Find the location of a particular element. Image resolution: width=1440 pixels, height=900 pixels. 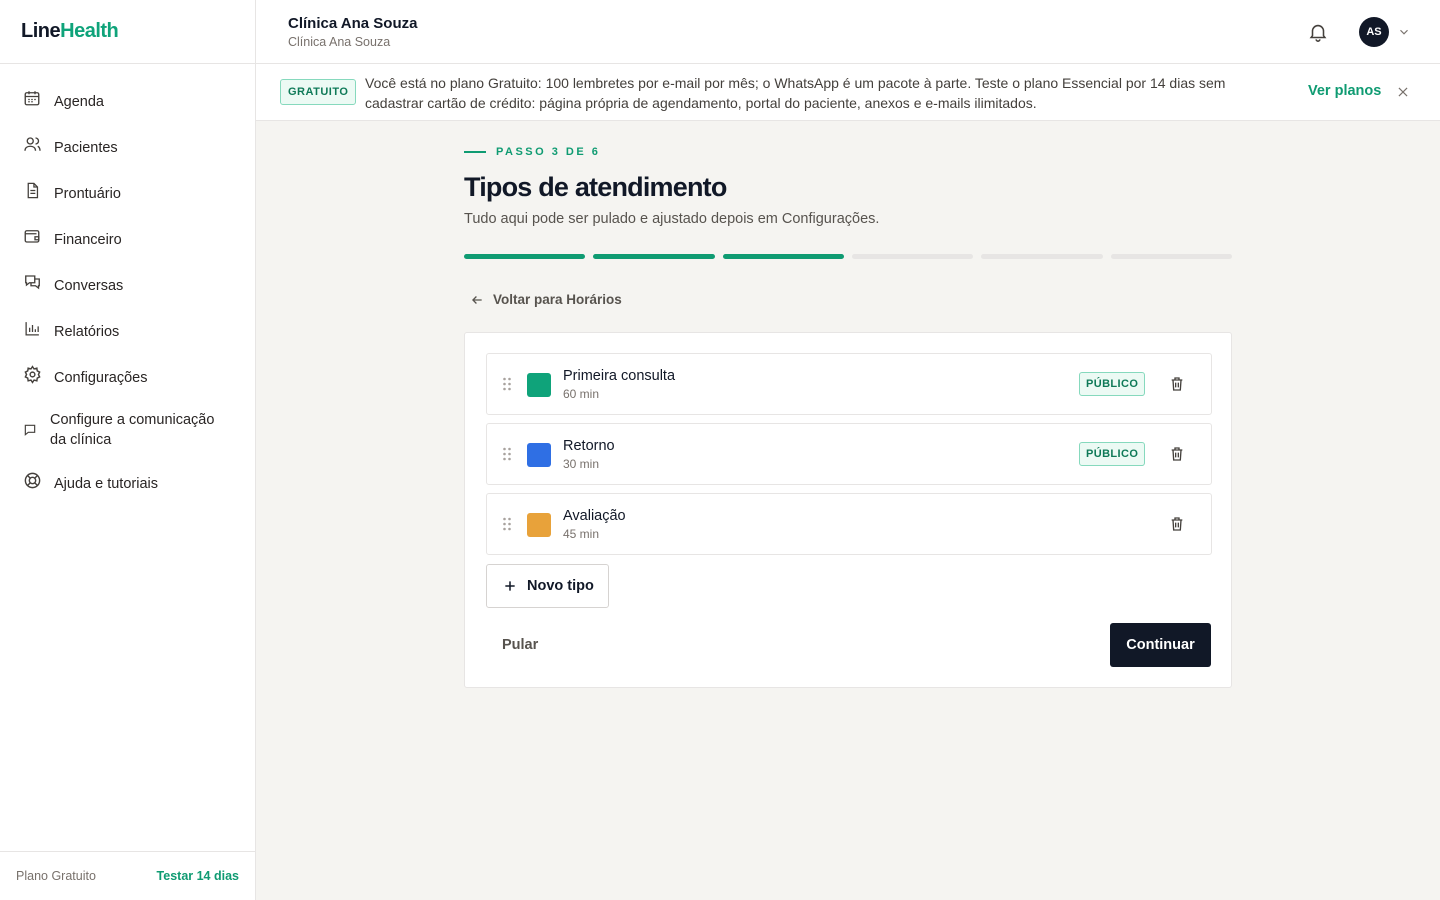

add-type-button: Novo tipo is located at coordinates (547, 586).